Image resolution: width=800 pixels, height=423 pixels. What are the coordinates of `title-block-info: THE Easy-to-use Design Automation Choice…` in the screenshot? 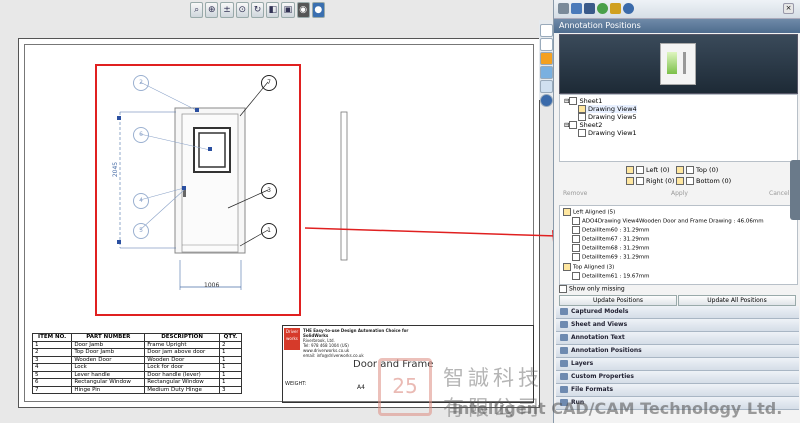 It's located at (369, 343).